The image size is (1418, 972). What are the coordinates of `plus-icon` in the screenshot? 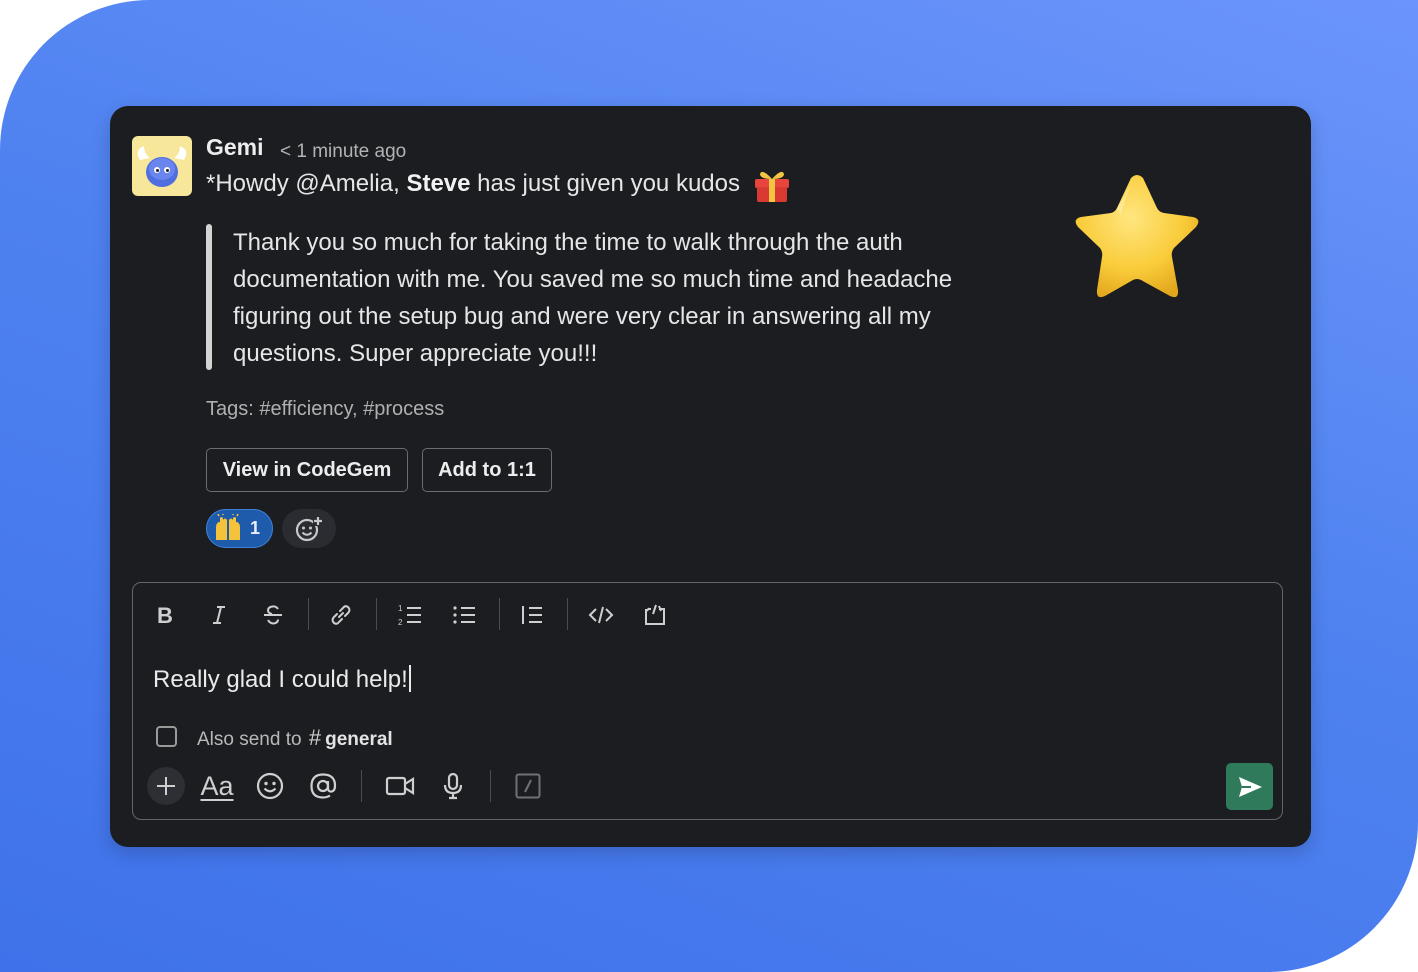 It's located at (166, 786).